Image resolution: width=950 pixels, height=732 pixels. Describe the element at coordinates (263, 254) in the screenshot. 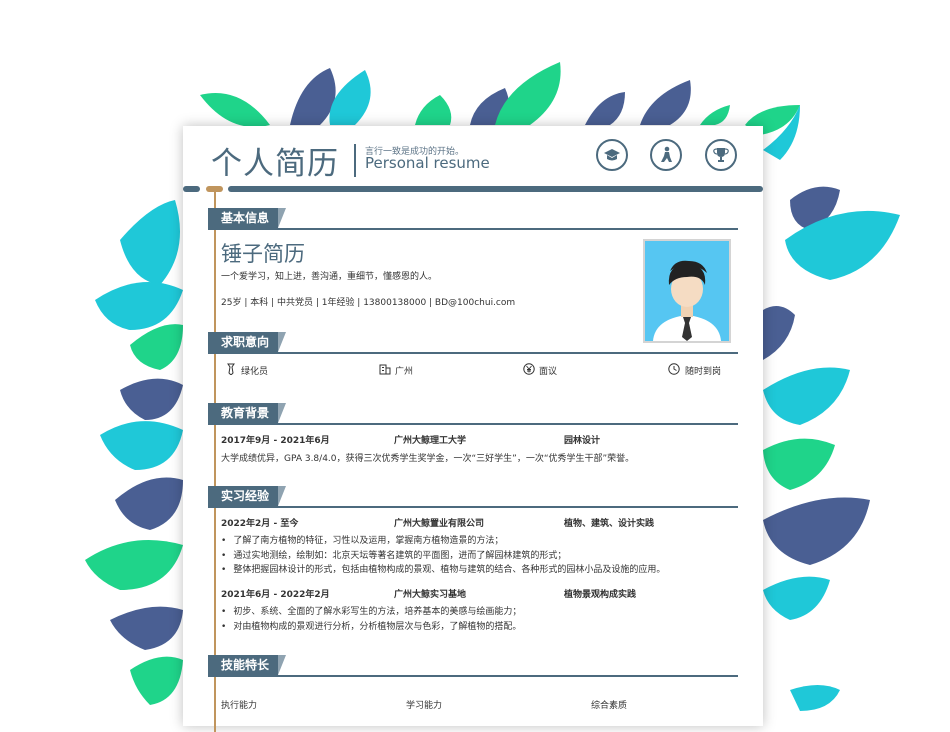

I see `candidate-name: 锤子简历` at that location.